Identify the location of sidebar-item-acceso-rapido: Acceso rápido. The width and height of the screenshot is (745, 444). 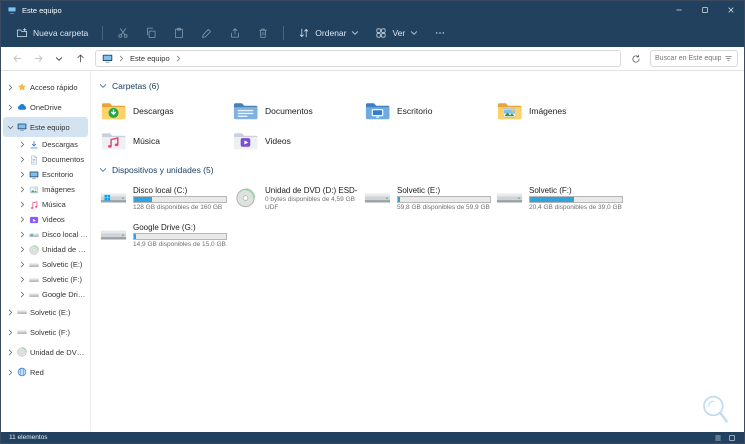
(45, 87).